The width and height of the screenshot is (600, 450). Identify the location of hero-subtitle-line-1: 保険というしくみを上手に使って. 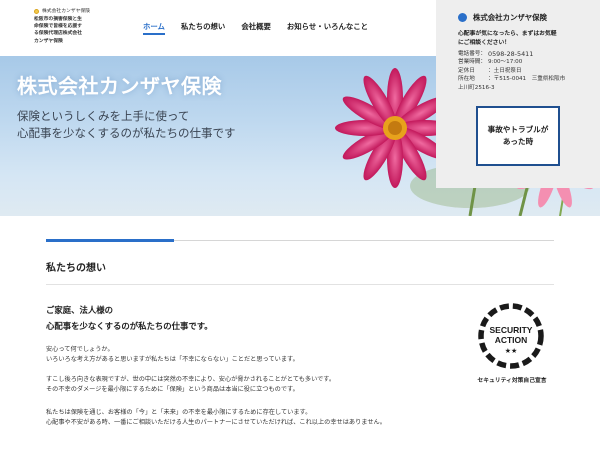
(103, 116).